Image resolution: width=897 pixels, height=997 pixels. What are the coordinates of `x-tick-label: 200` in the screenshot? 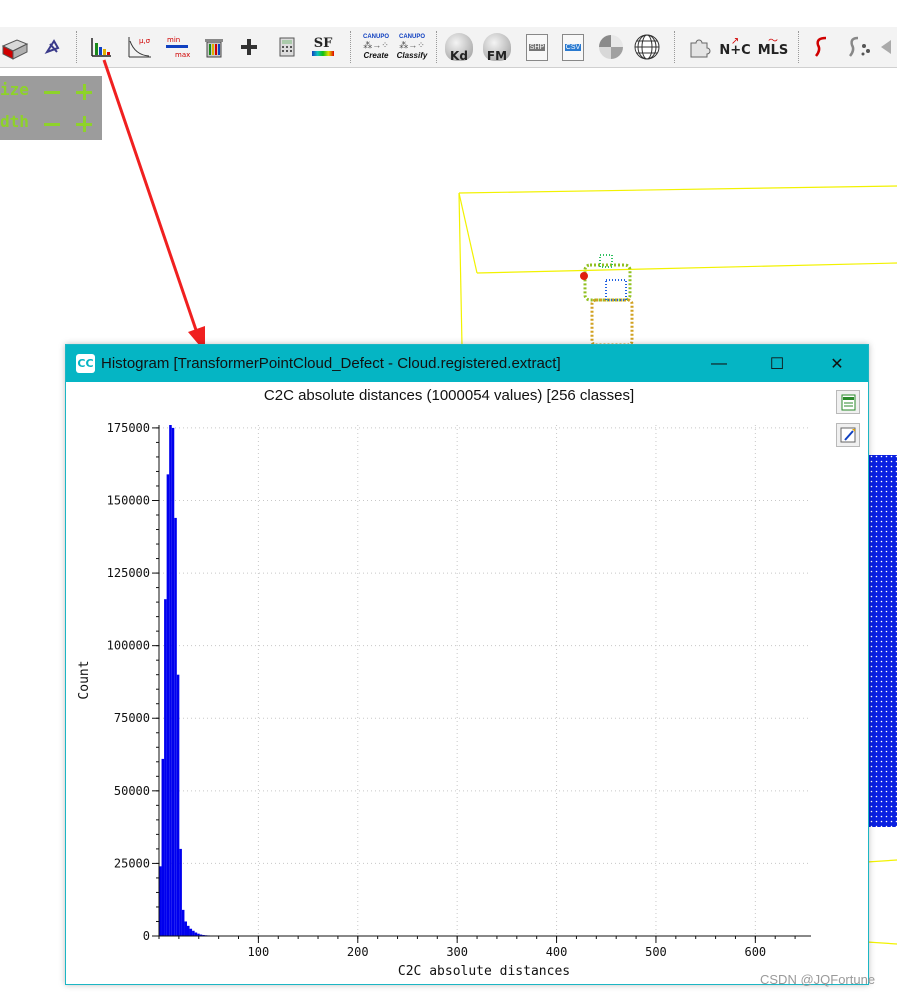 It's located at (358, 952).